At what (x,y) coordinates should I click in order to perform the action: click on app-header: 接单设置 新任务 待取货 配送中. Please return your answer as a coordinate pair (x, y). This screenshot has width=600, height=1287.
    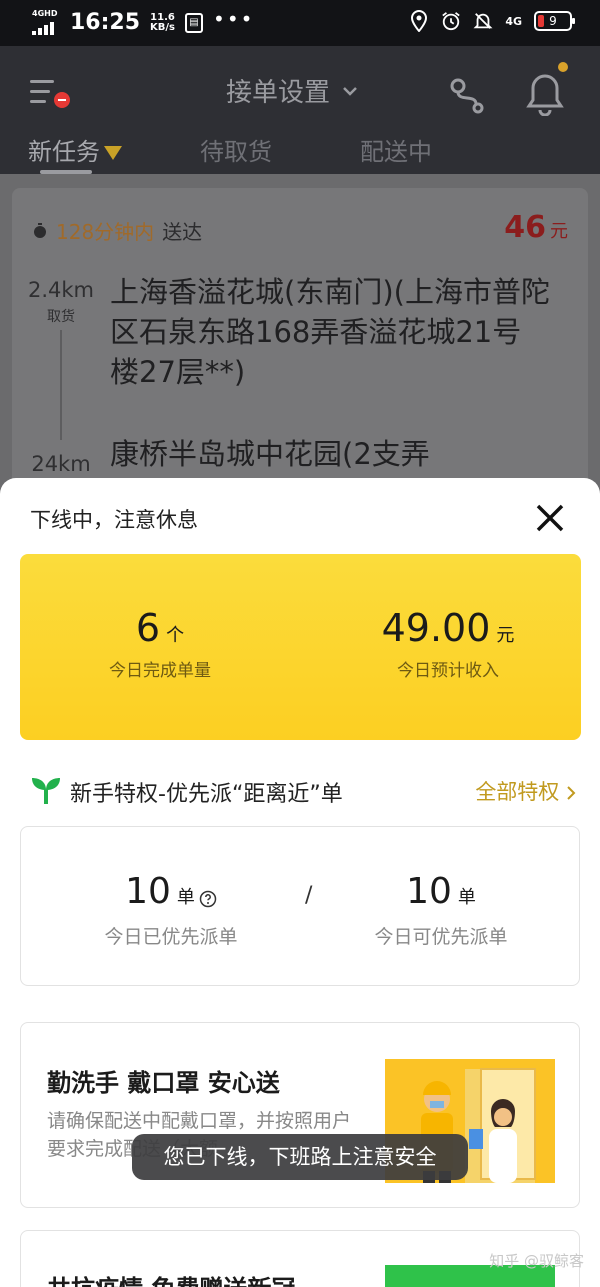
    Looking at the image, I should click on (300, 110).